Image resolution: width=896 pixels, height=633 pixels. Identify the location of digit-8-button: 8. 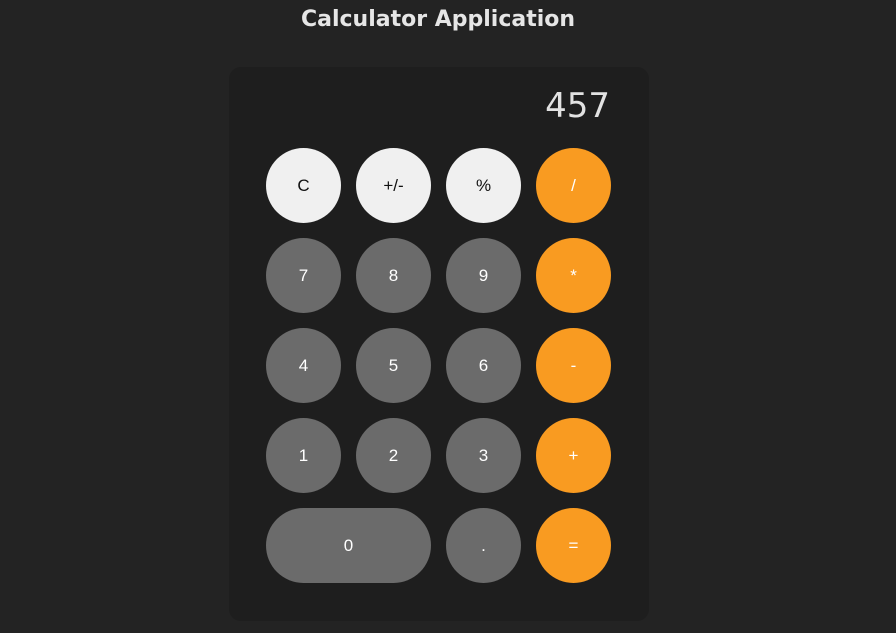
(393, 275).